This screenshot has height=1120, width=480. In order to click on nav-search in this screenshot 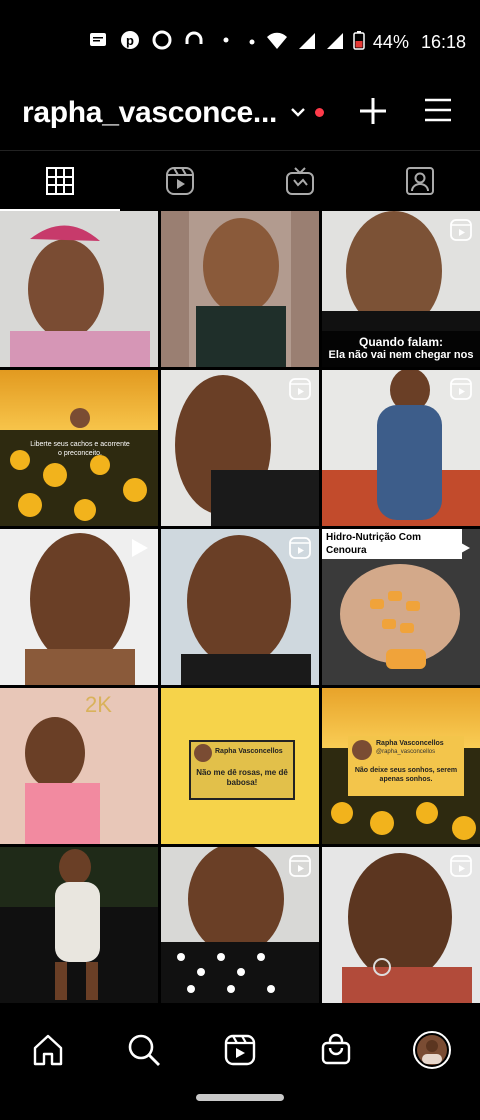, I will do `click(144, 1050)`.